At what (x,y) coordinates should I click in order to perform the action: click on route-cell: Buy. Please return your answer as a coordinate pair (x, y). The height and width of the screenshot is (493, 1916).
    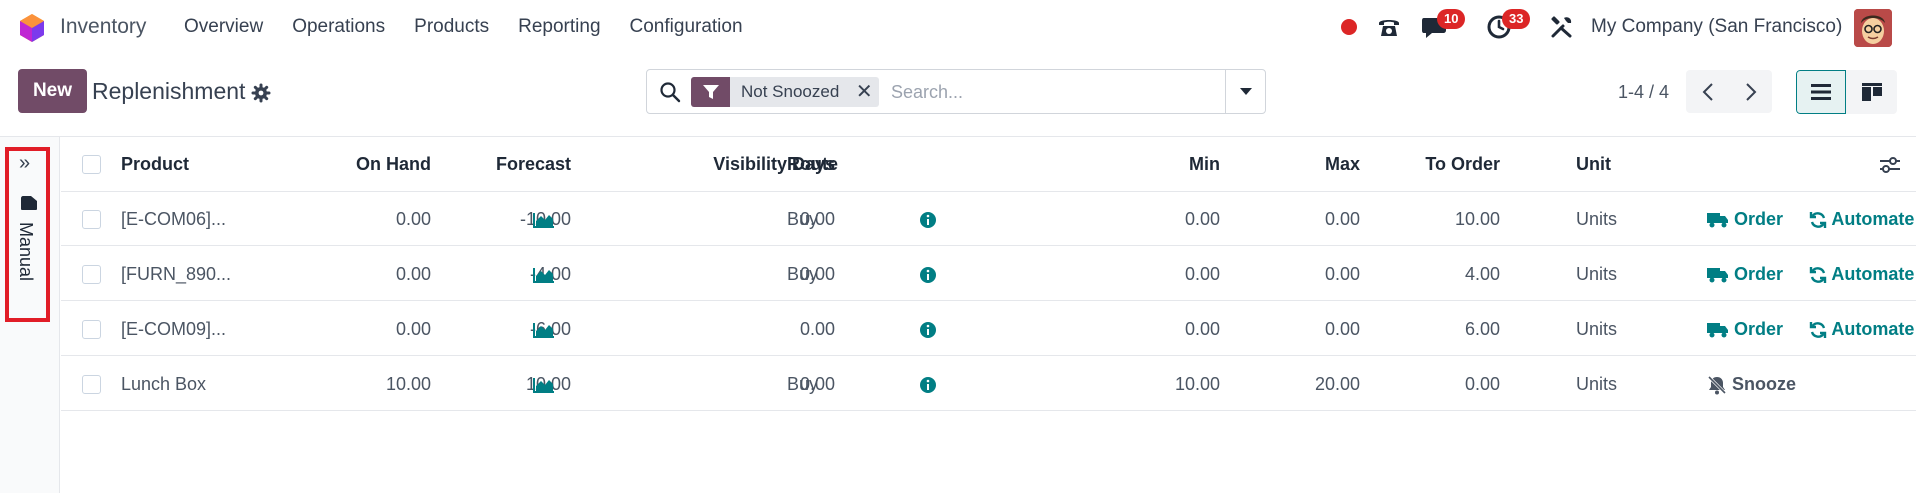
    Looking at the image, I should click on (803, 219).